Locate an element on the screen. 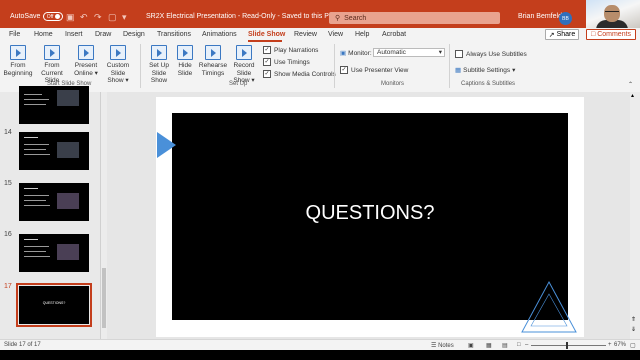 The width and height of the screenshot is (640, 360). start-presentation-icon: ▢ is located at coordinates (112, 17).